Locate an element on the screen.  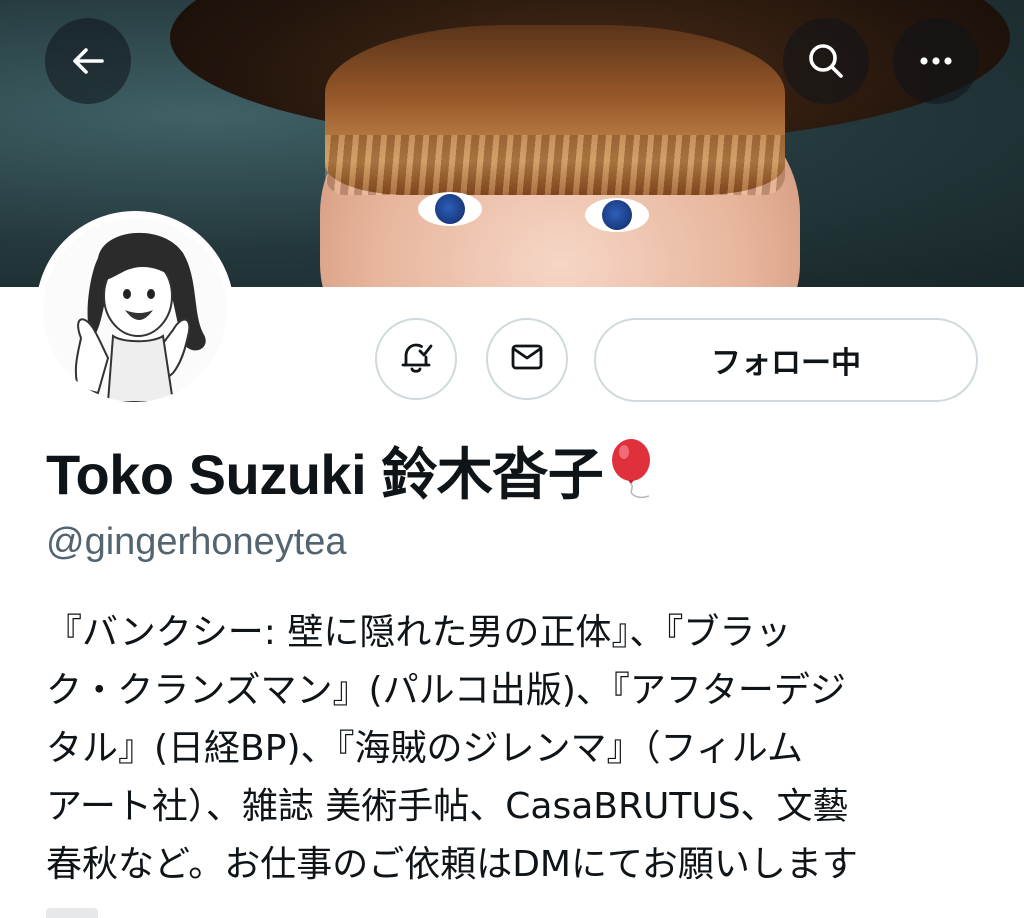
more-horizontal-icon is located at coordinates (936, 61).